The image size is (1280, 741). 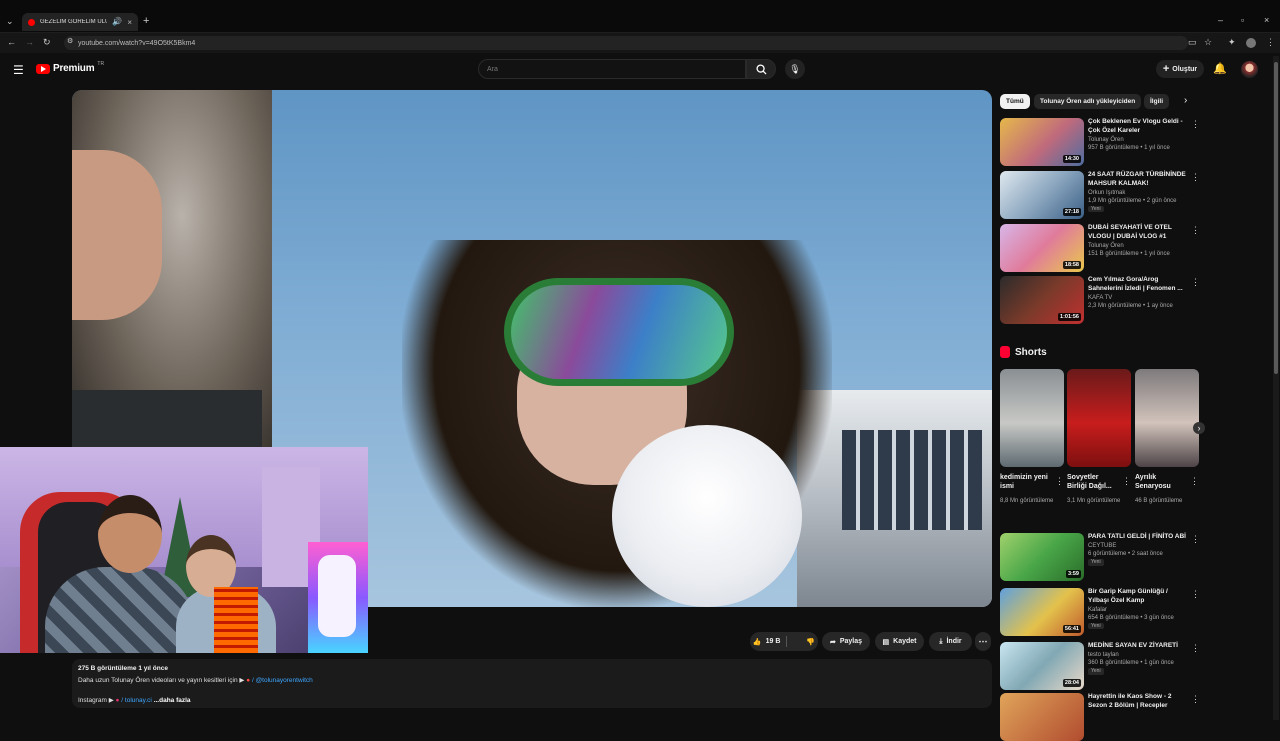 I want to click on account-avatar, so click(x=1249, y=69).